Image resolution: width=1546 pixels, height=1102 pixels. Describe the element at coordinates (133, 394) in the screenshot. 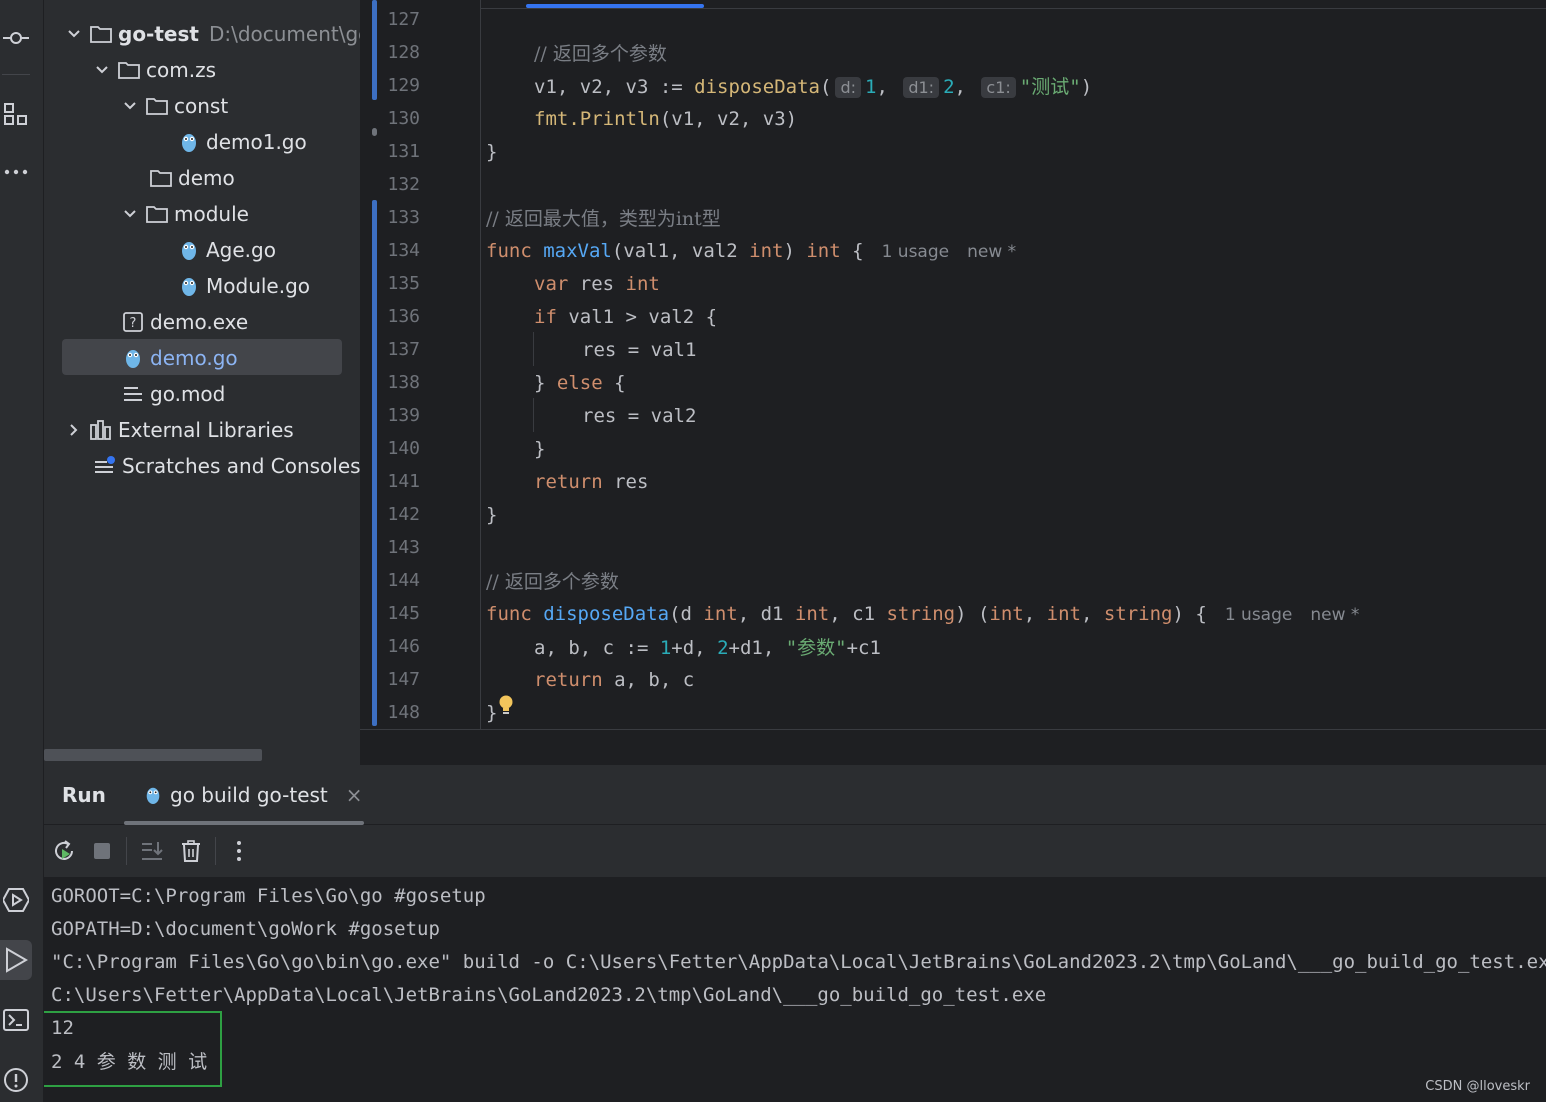

I see `mod-file-icon` at that location.